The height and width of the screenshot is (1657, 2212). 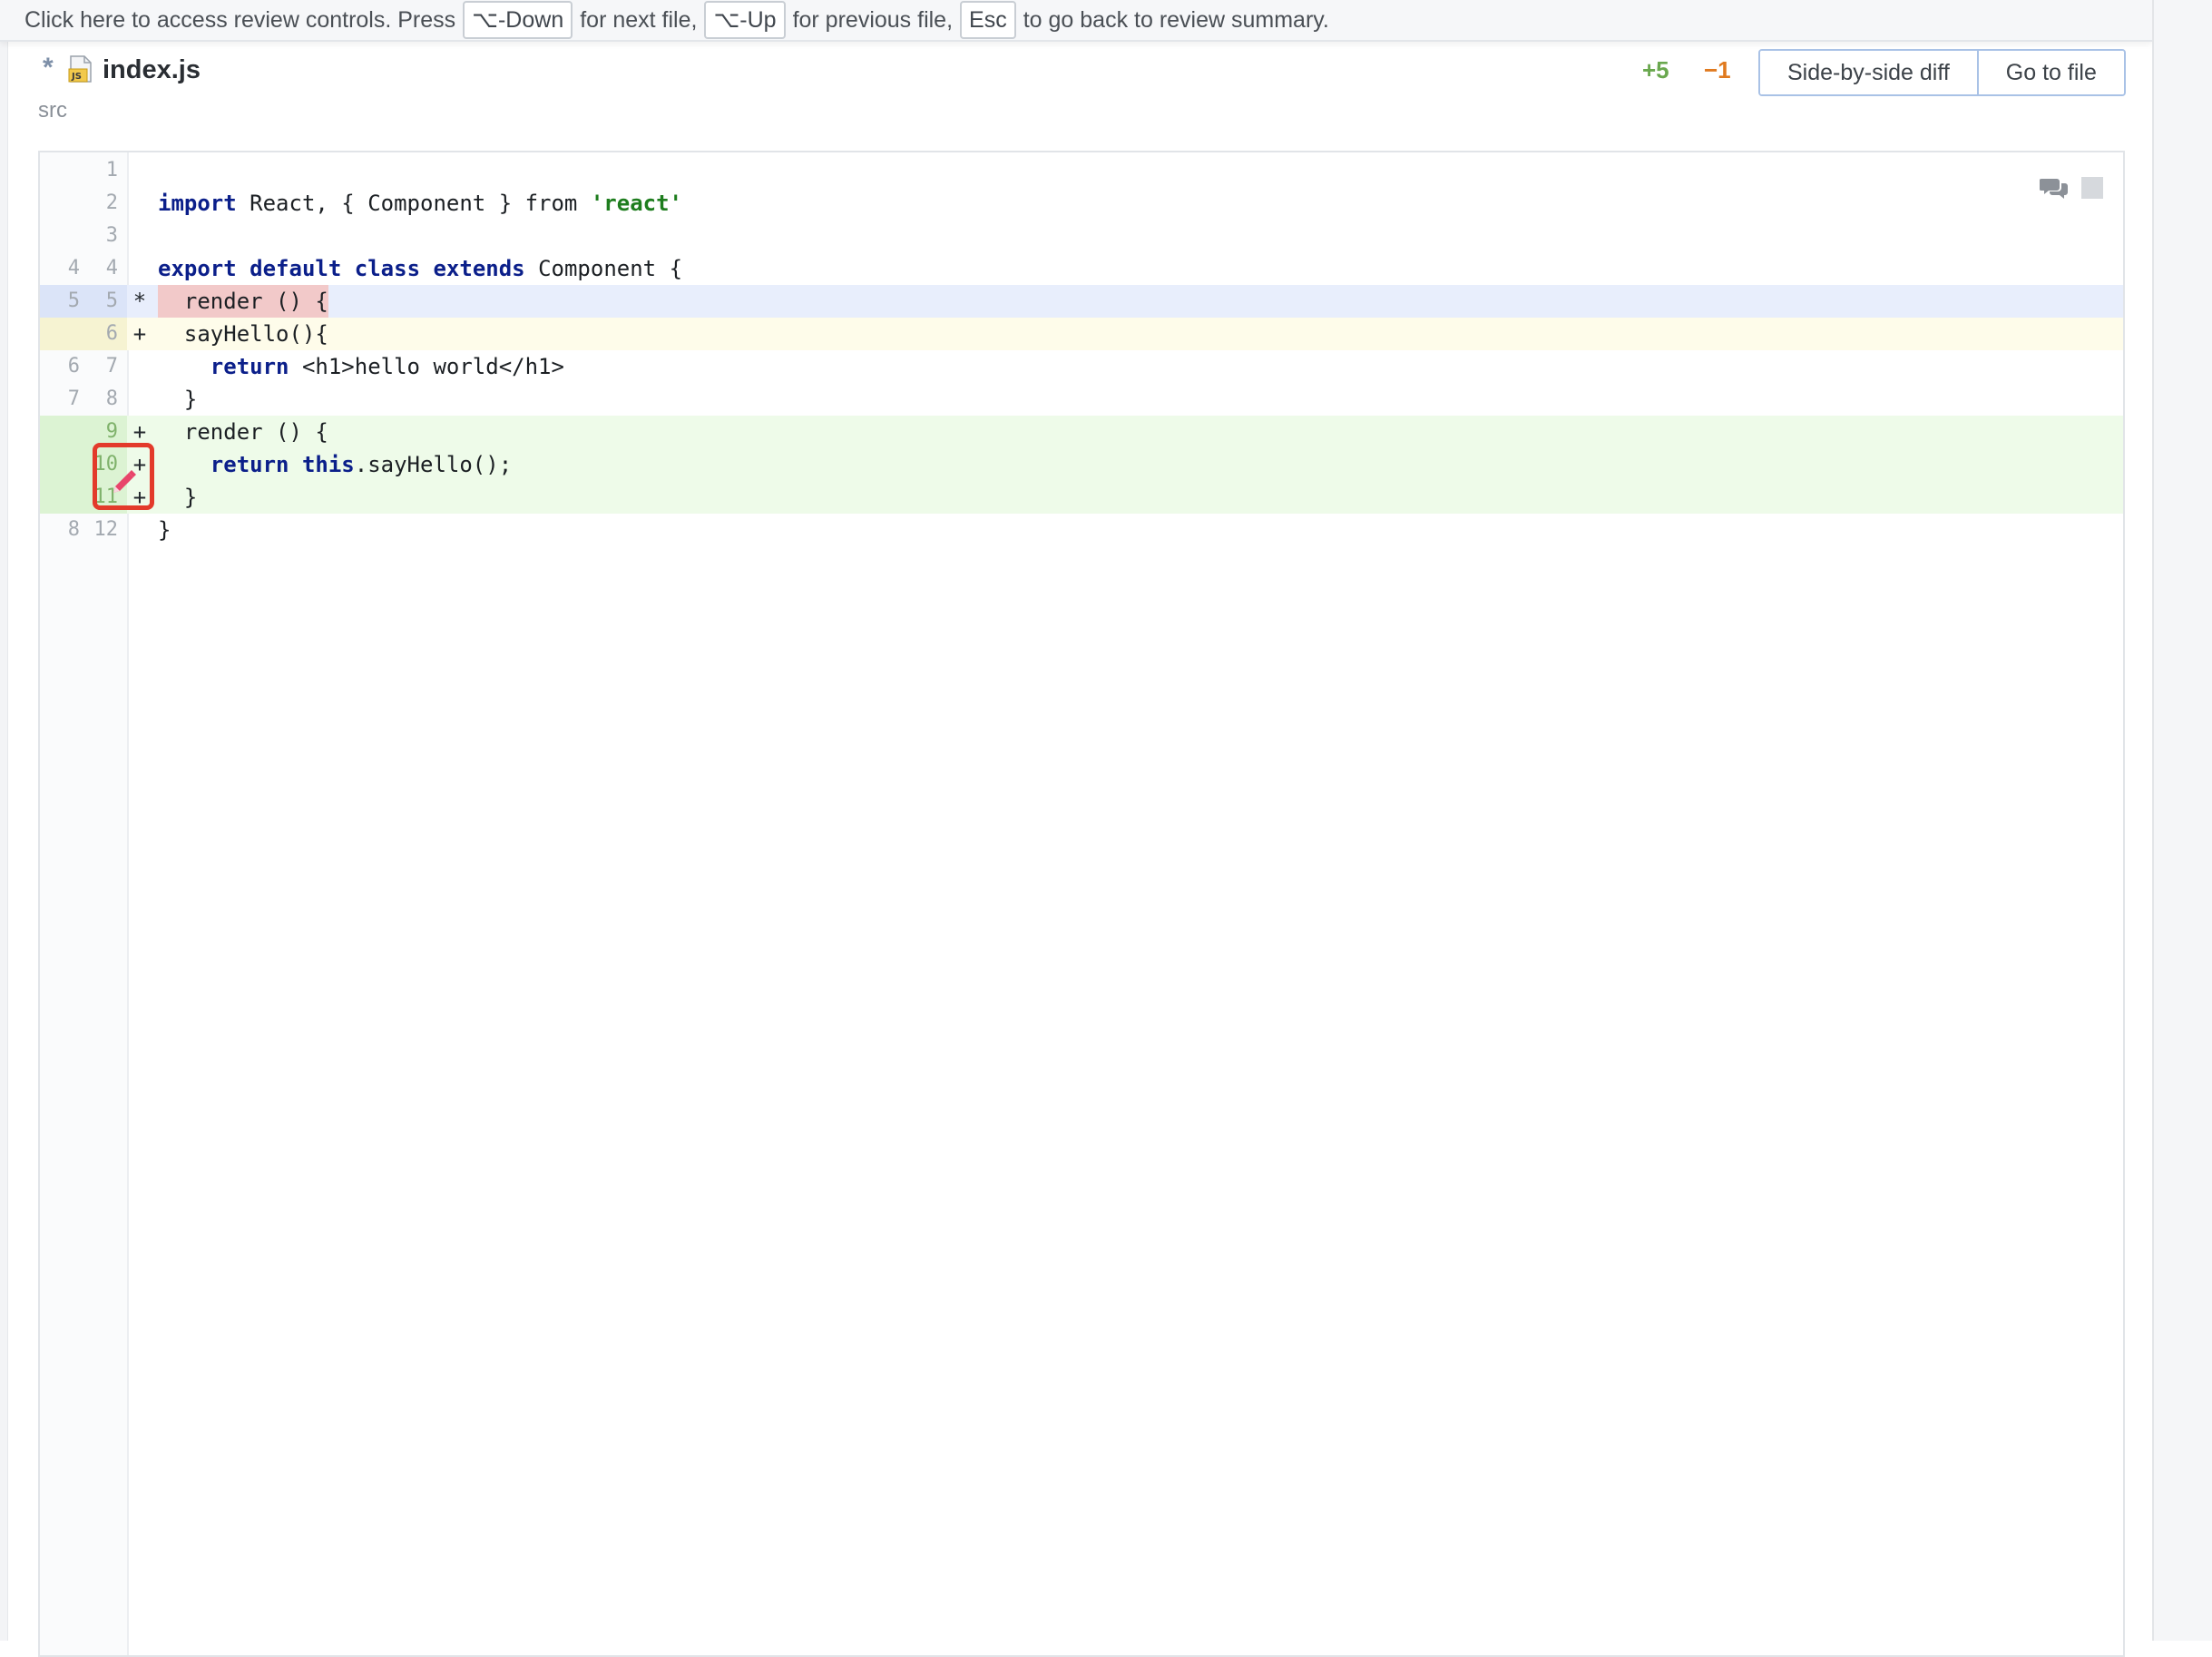 I want to click on edit-line-button, so click(x=124, y=476).